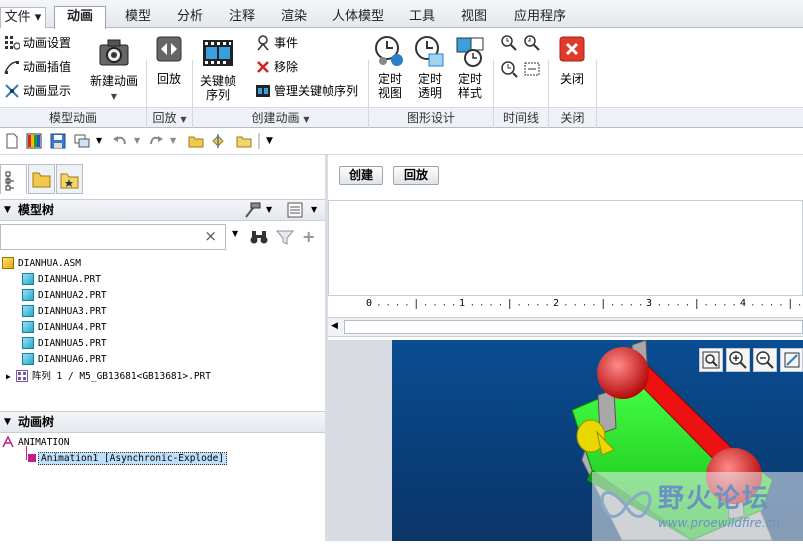  I want to click on tab-animation: 动画, so click(80, 17).